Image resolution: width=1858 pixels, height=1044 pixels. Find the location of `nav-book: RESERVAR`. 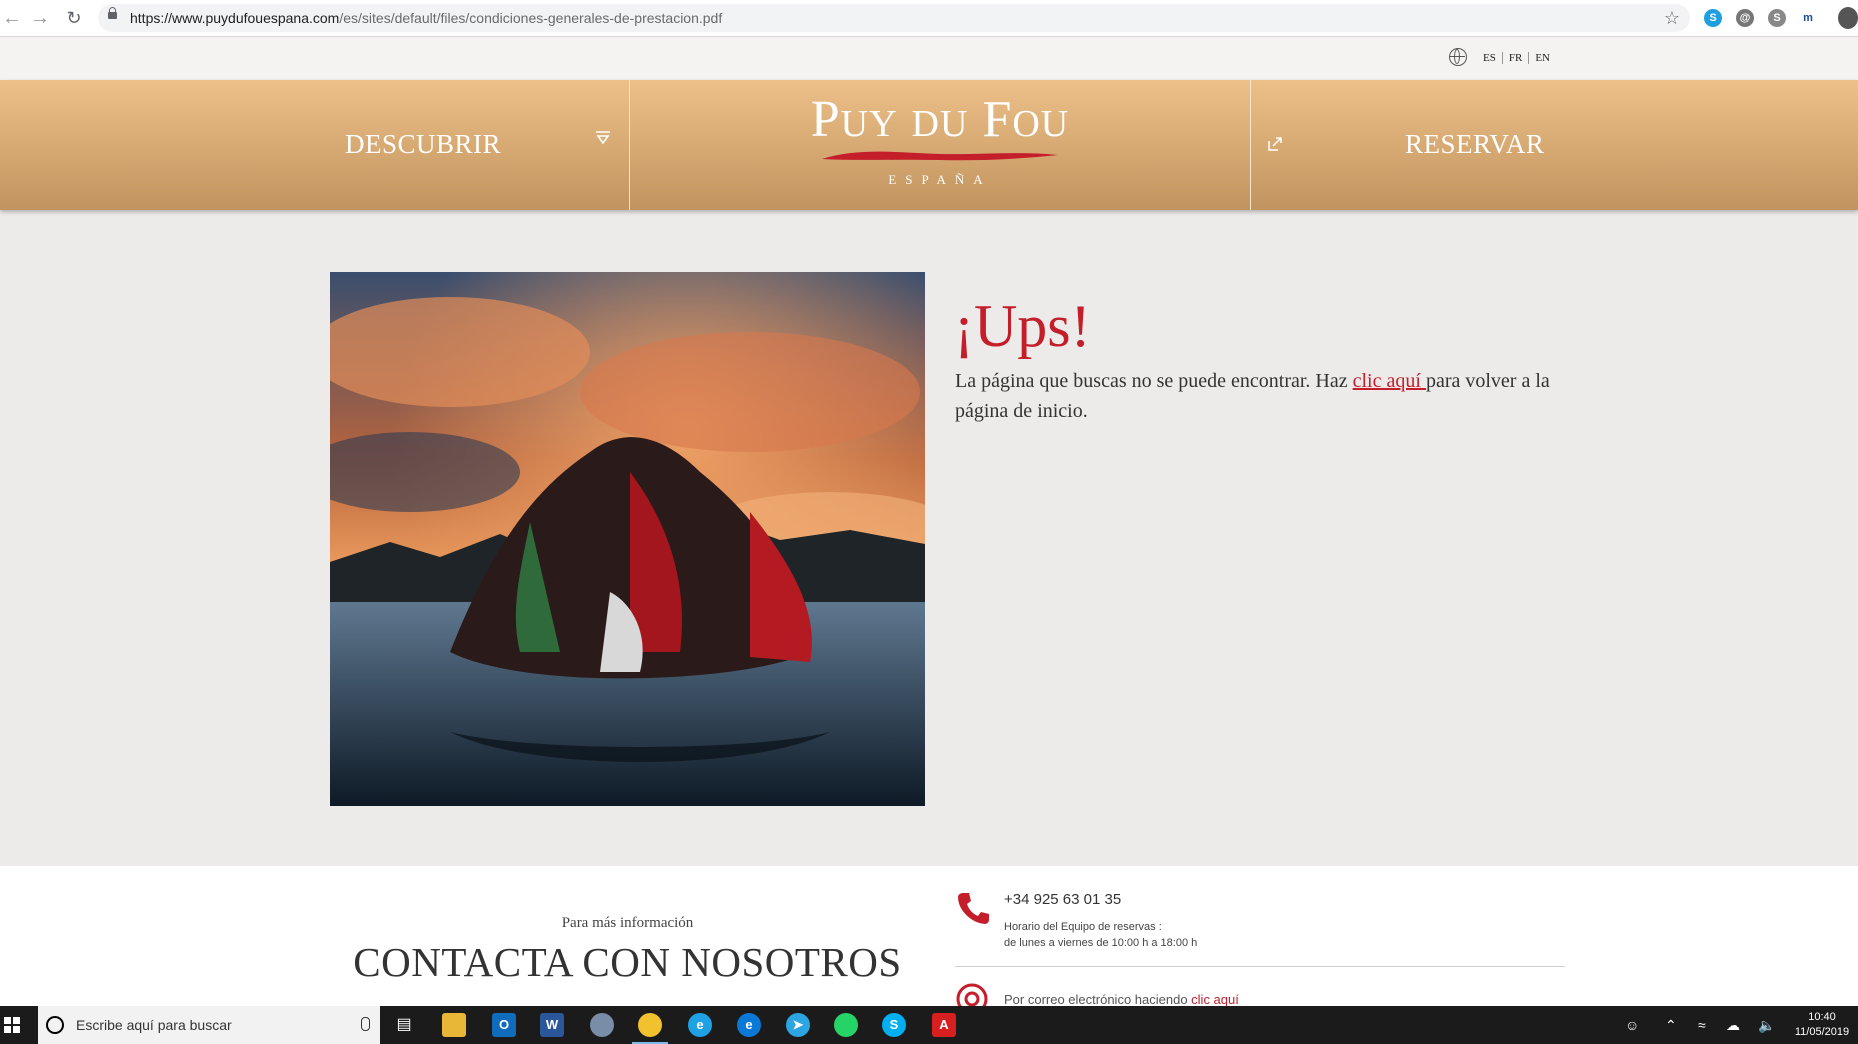

nav-book: RESERVAR is located at coordinates (1474, 144).